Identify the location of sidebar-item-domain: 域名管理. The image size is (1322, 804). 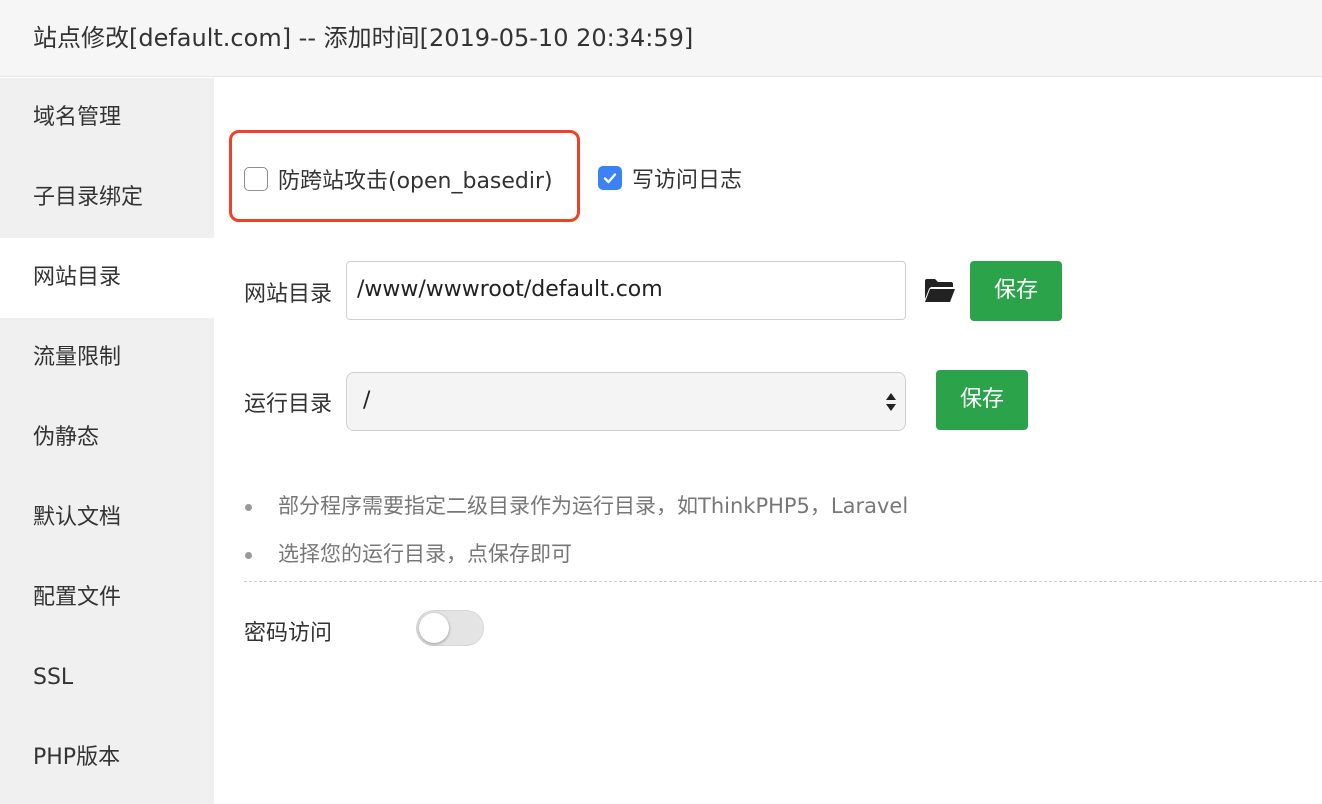
(107, 118).